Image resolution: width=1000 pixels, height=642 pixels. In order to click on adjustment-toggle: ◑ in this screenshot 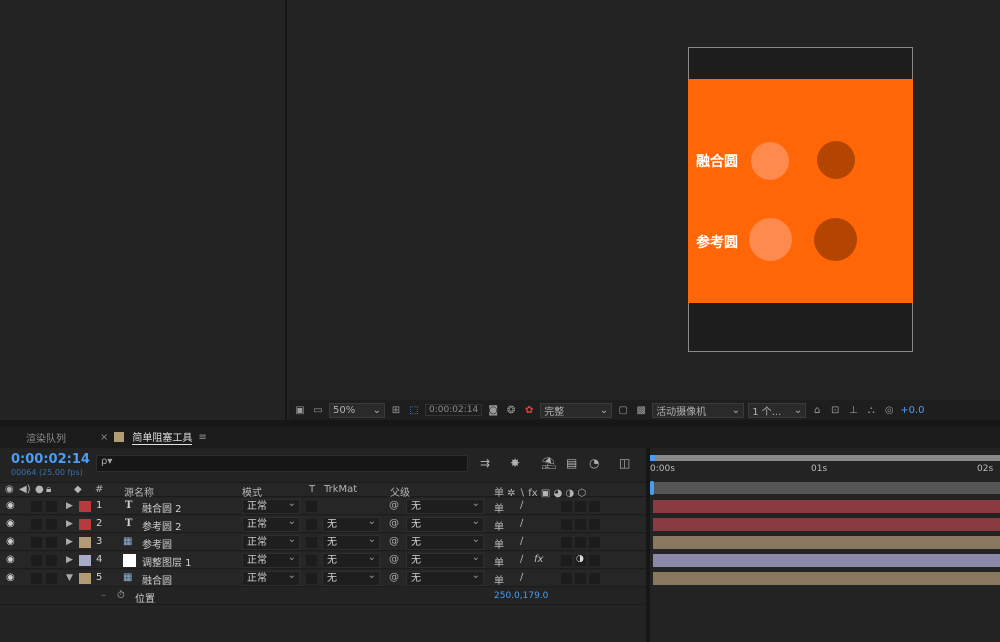, I will do `click(580, 560)`.